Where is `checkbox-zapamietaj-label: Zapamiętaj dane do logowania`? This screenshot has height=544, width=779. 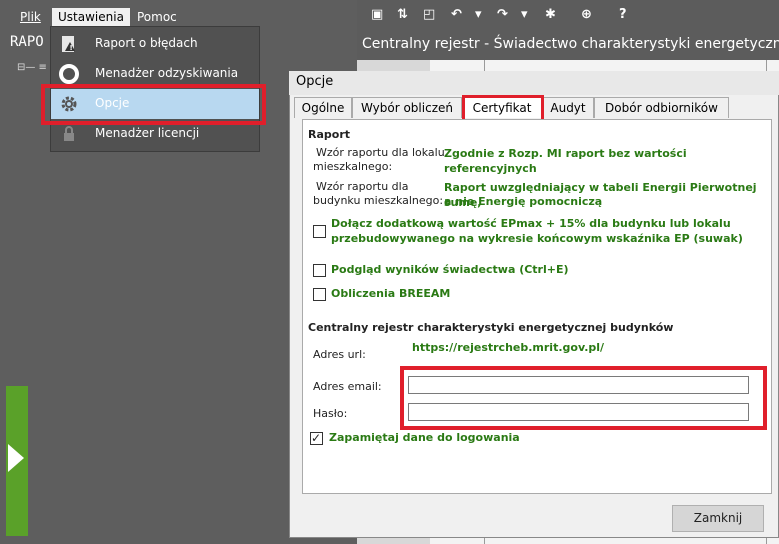 checkbox-zapamietaj-label: Zapamiętaj dane do logowania is located at coordinates (424, 437).